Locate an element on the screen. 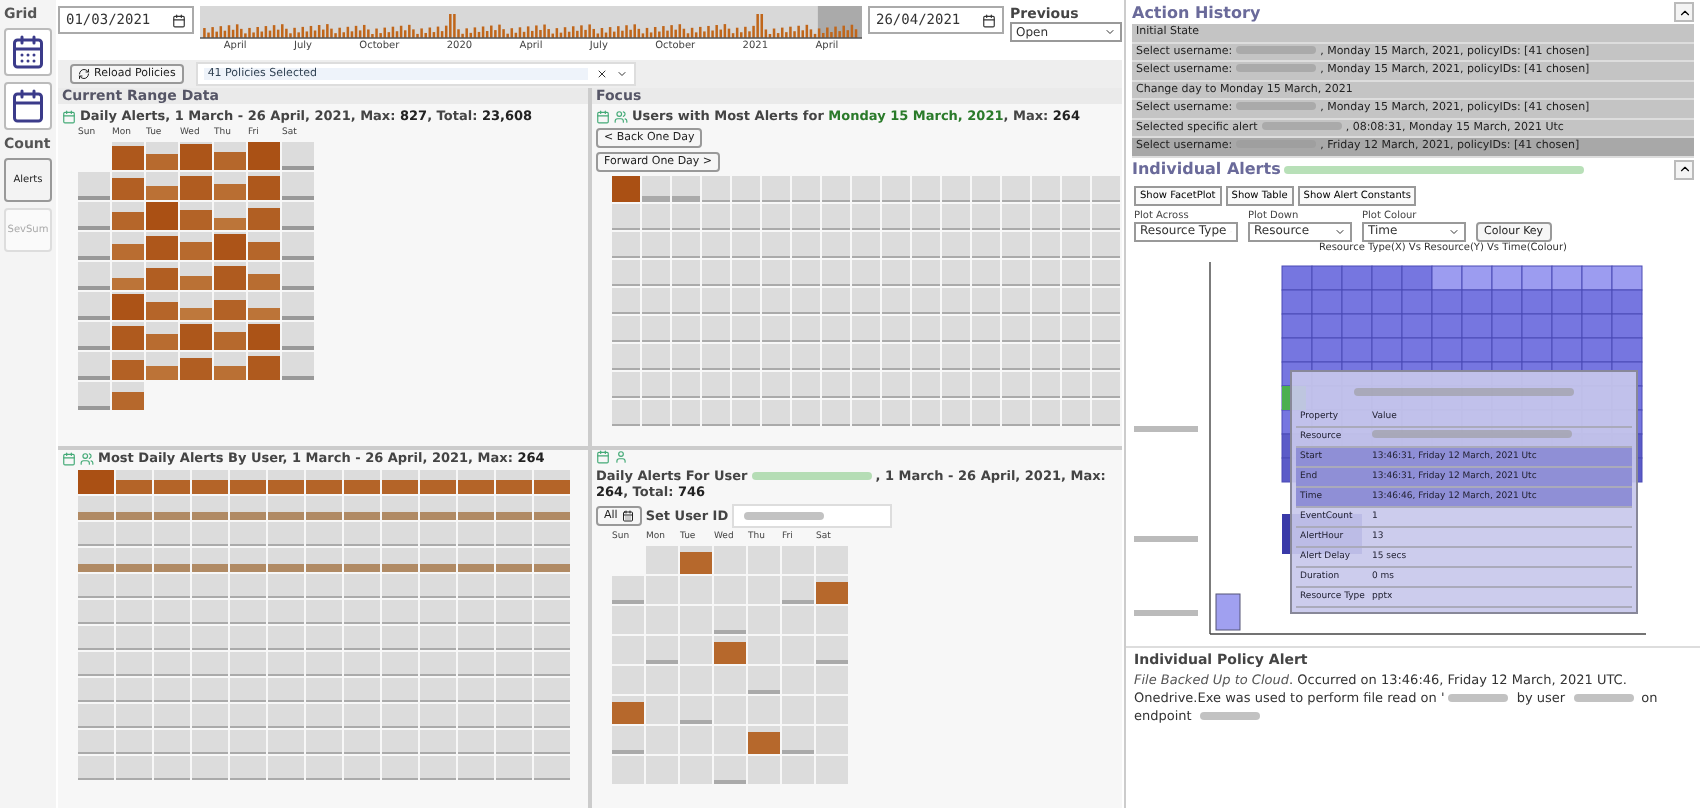 The width and height of the screenshot is (1700, 808). calendar-grid-button is located at coordinates (28, 52).